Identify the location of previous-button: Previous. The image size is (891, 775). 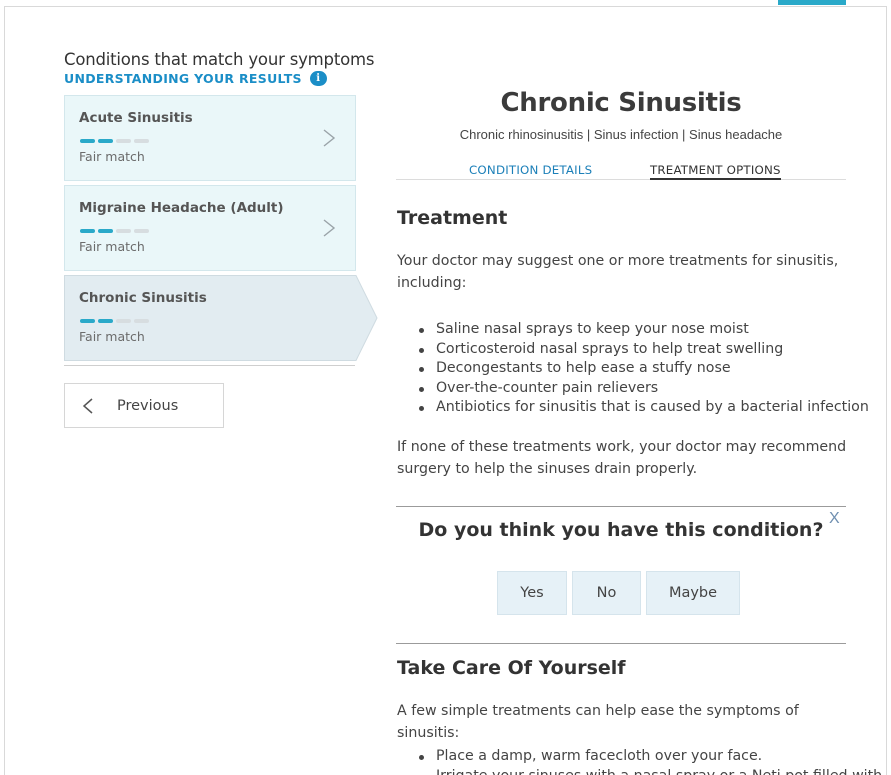
(144, 405).